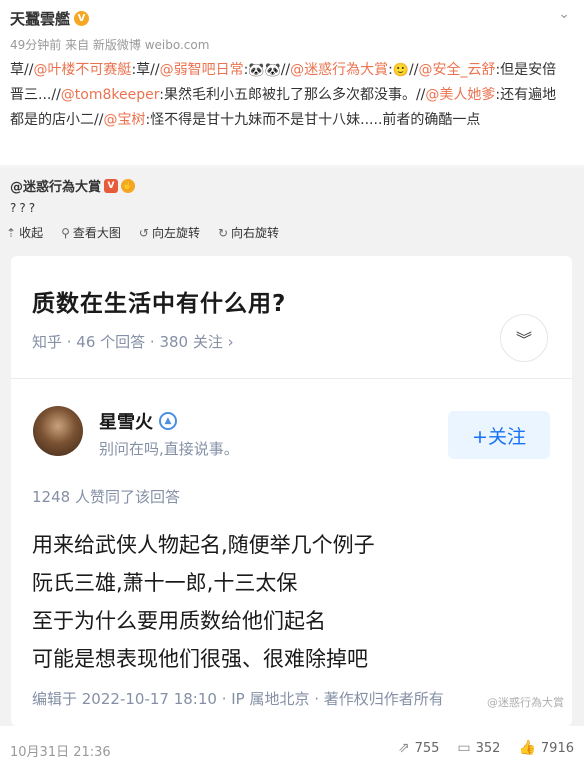 This screenshot has width=584, height=769. I want to click on mention-link: @tom8keeper, so click(110, 95).